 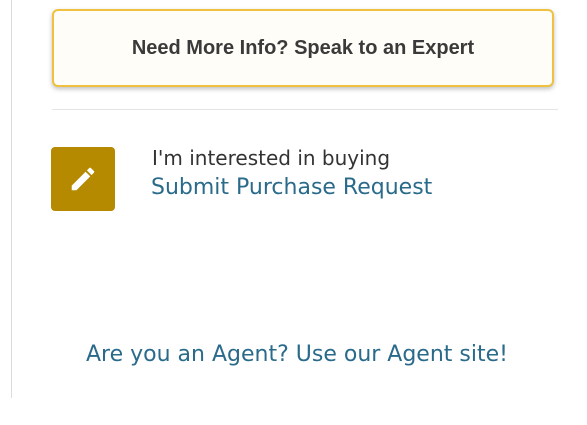 I want to click on left-border-rule, so click(x=11, y=199).